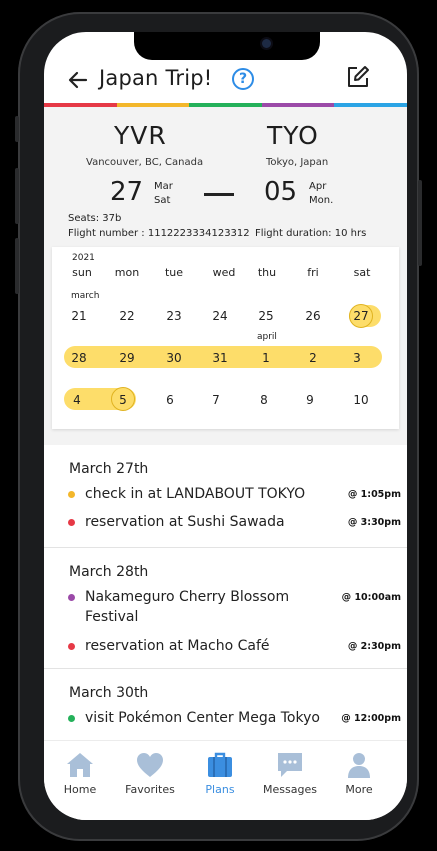  I want to click on calendar-day-selected: 2, so click(313, 358).